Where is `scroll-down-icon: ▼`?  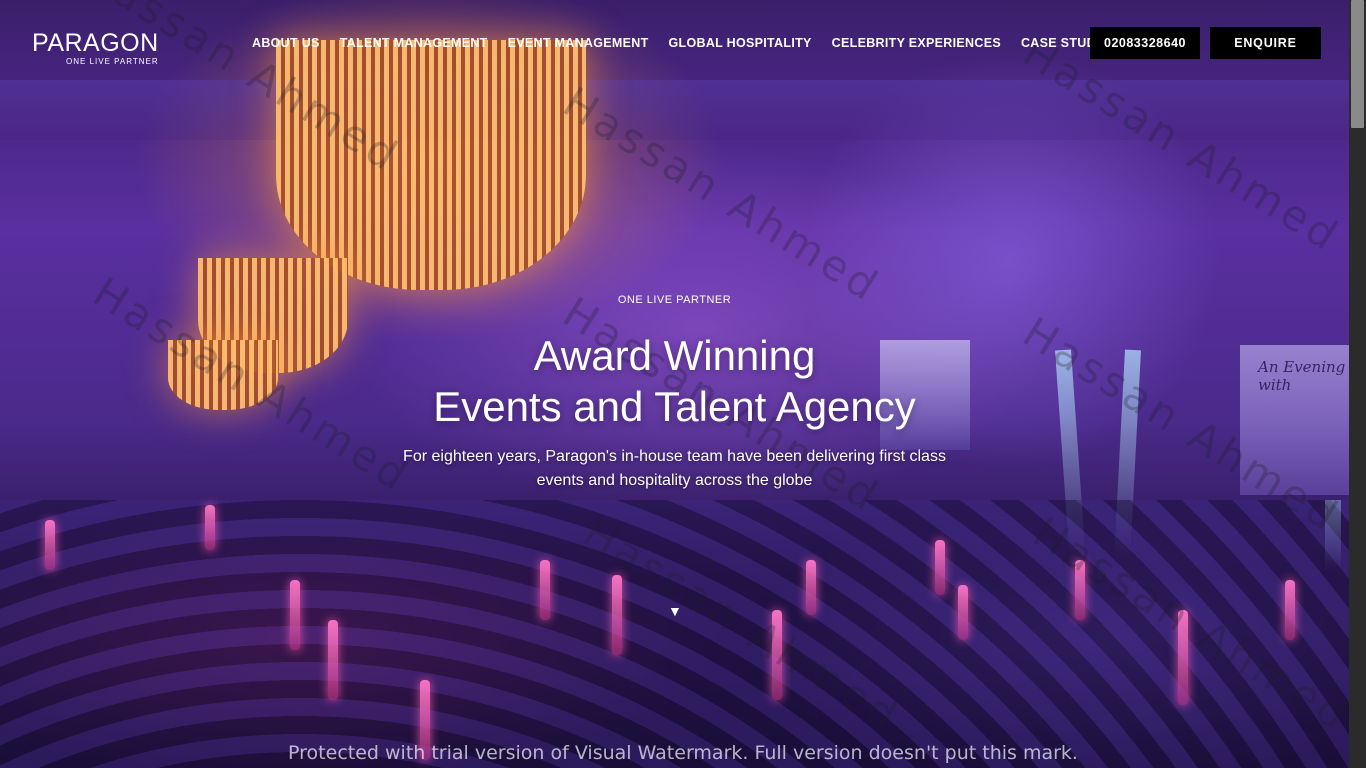
scroll-down-icon: ▼ is located at coordinates (675, 611).